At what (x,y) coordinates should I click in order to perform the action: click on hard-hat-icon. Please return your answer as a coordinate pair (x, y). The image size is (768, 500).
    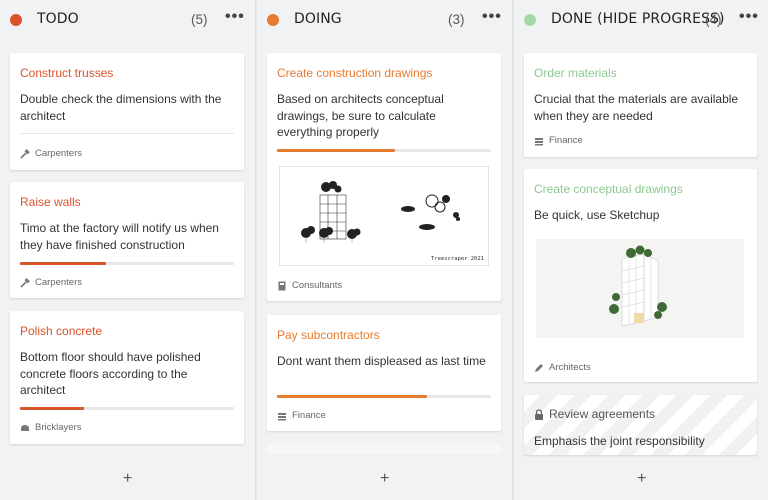
    Looking at the image, I should click on (25, 427).